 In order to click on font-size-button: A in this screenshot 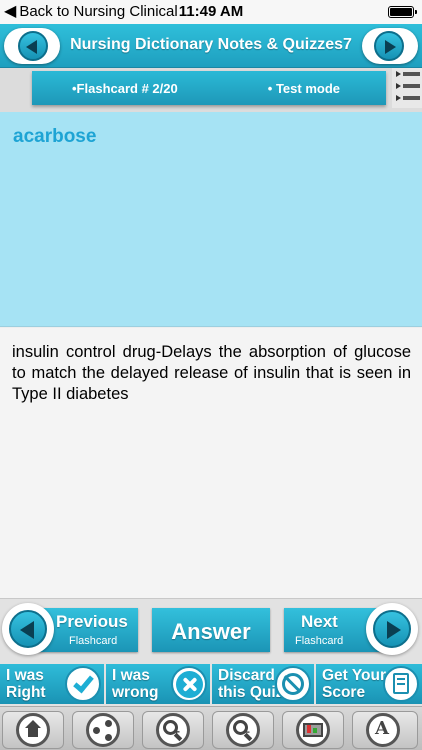, I will do `click(385, 730)`.